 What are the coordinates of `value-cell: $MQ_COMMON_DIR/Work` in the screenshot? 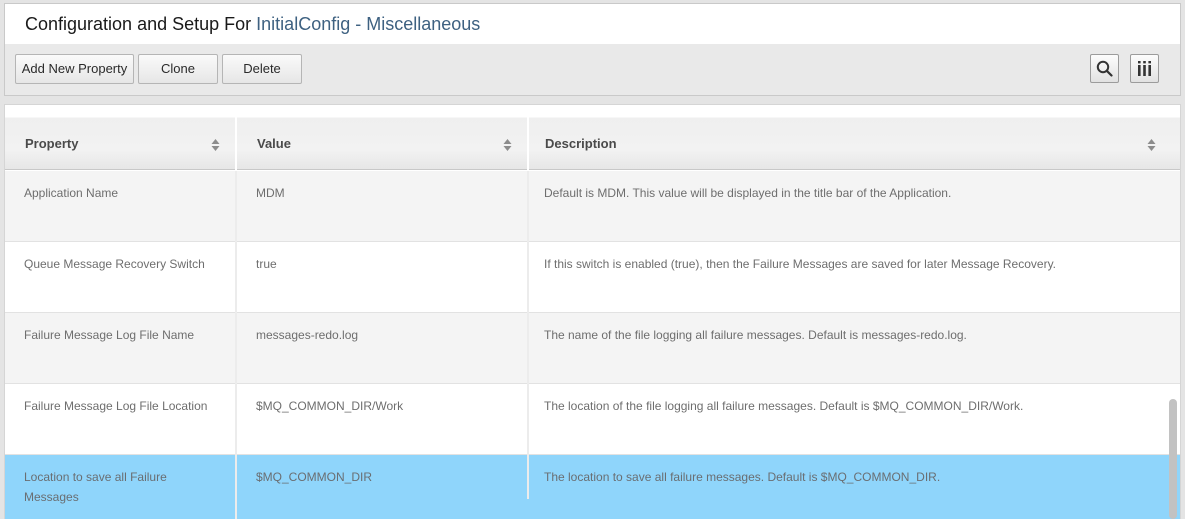 It's located at (382, 419).